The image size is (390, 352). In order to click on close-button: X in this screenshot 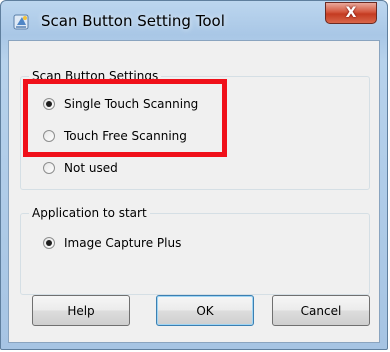, I will do `click(351, 13)`.